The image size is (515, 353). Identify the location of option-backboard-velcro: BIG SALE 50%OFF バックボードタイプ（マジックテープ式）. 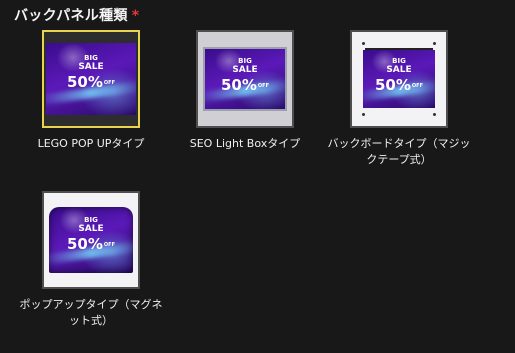
(399, 99).